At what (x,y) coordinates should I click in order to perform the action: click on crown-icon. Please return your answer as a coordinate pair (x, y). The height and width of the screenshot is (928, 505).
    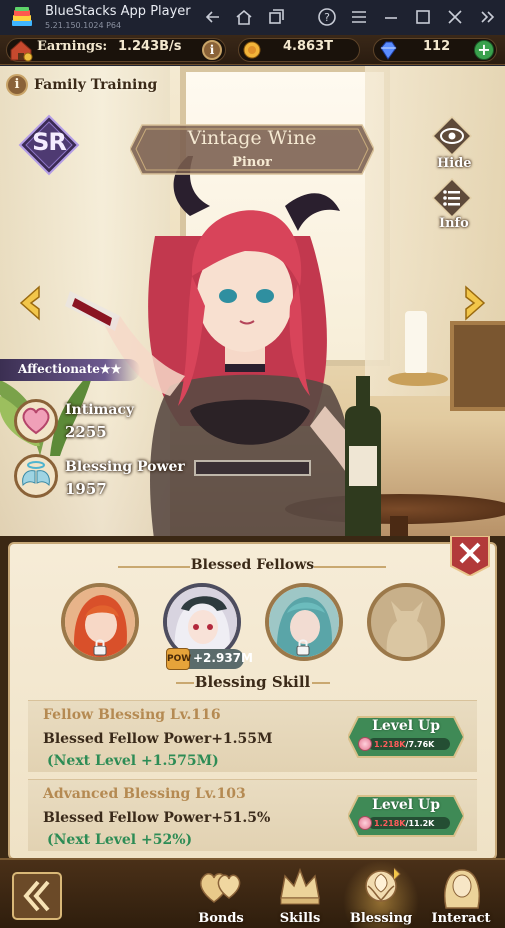
    Looking at the image, I should click on (300, 886).